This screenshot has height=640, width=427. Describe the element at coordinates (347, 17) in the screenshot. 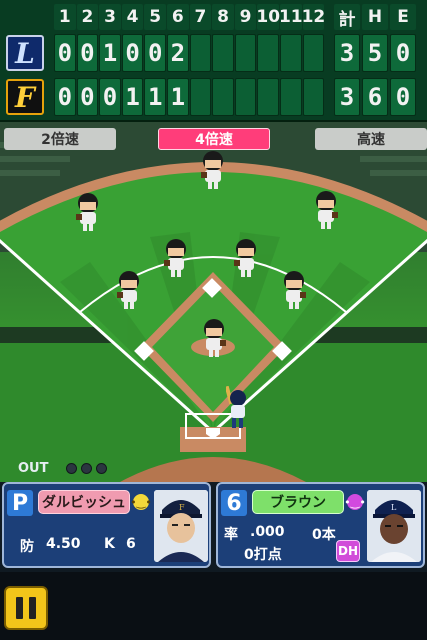

I see `total-header: 計` at that location.